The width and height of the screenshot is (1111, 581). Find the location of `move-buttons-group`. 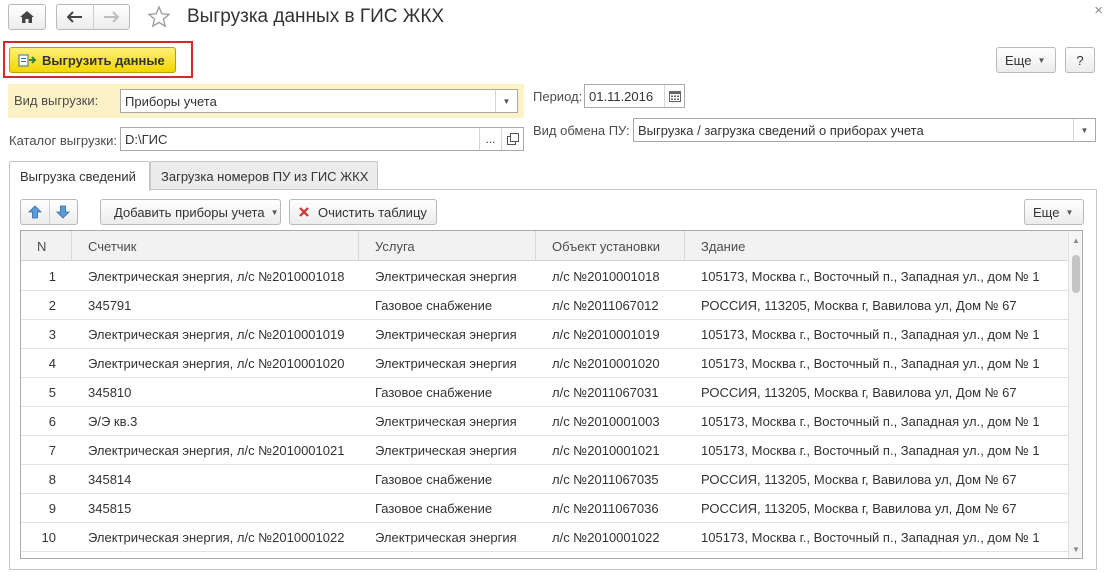

move-buttons-group is located at coordinates (49, 212).